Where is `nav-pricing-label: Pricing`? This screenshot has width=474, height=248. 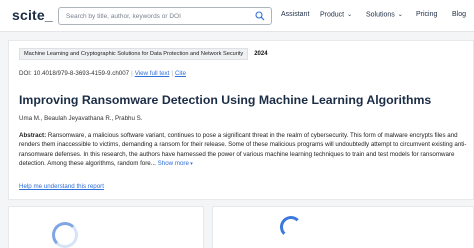
nav-pricing-label: Pricing is located at coordinates (427, 14).